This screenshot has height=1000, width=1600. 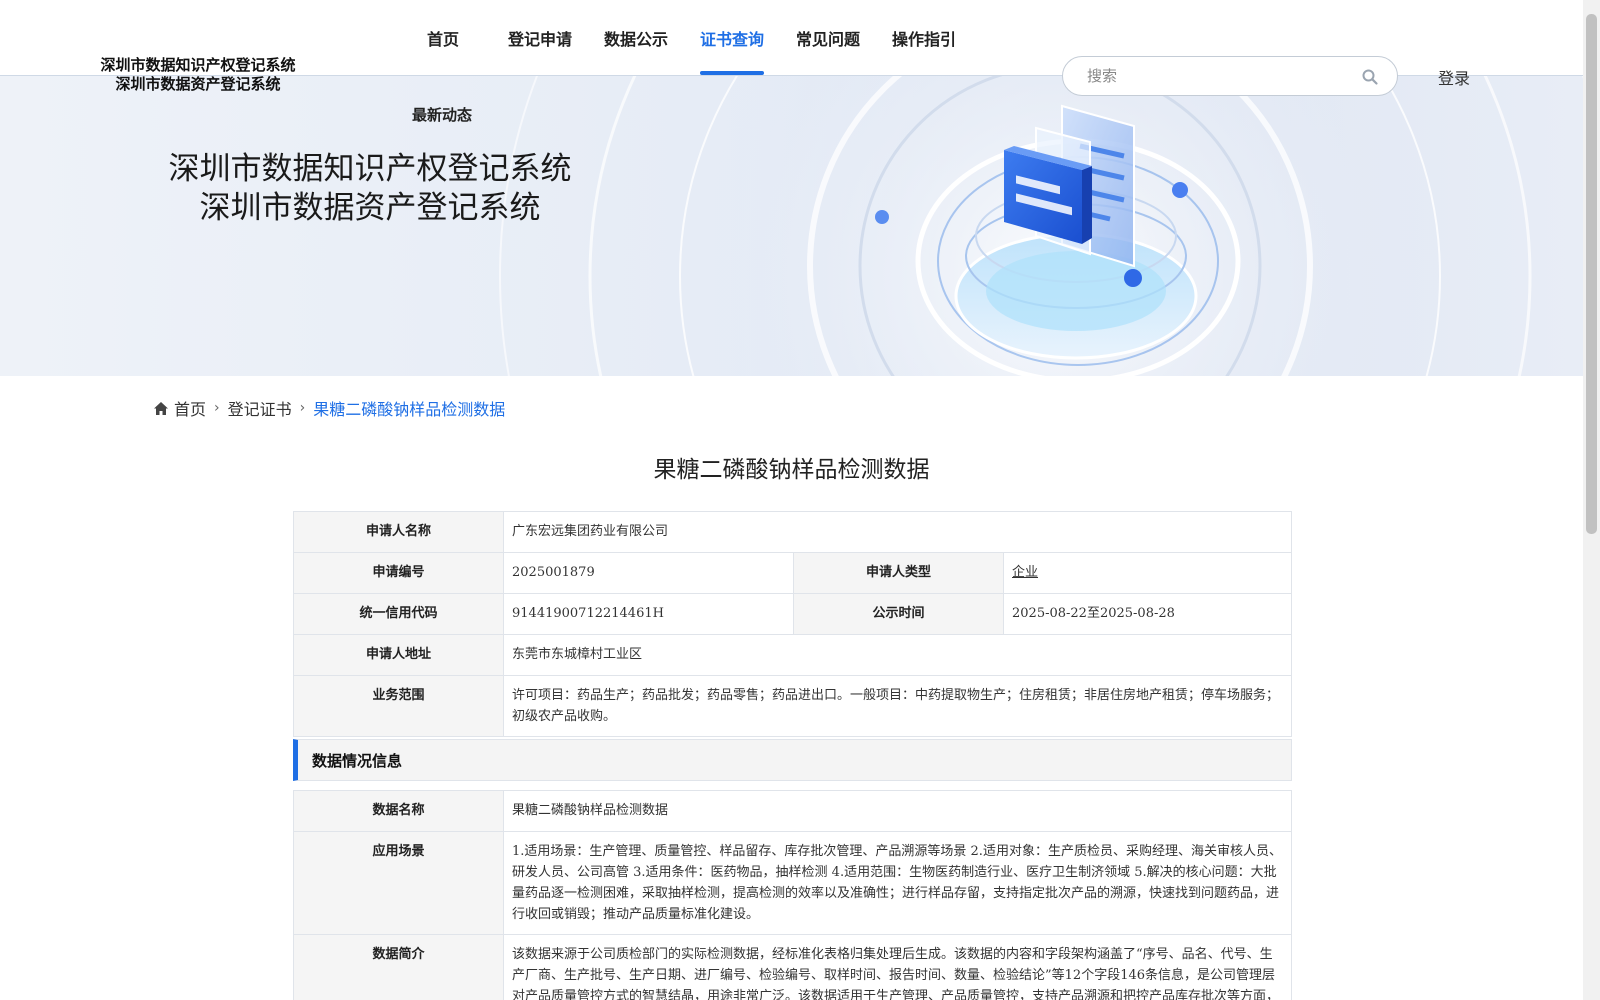 I want to click on business-scope-label: 业务范围, so click(x=398, y=706).